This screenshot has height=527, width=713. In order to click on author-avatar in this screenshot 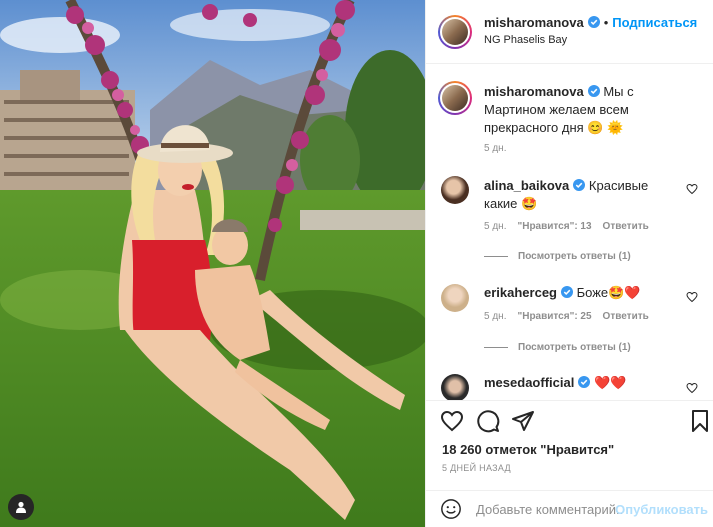, I will do `click(455, 32)`.